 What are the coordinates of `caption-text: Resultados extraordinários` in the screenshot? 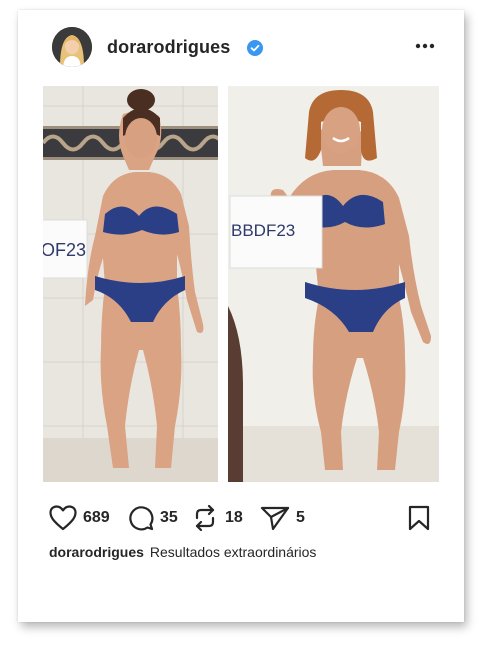 It's located at (233, 552).